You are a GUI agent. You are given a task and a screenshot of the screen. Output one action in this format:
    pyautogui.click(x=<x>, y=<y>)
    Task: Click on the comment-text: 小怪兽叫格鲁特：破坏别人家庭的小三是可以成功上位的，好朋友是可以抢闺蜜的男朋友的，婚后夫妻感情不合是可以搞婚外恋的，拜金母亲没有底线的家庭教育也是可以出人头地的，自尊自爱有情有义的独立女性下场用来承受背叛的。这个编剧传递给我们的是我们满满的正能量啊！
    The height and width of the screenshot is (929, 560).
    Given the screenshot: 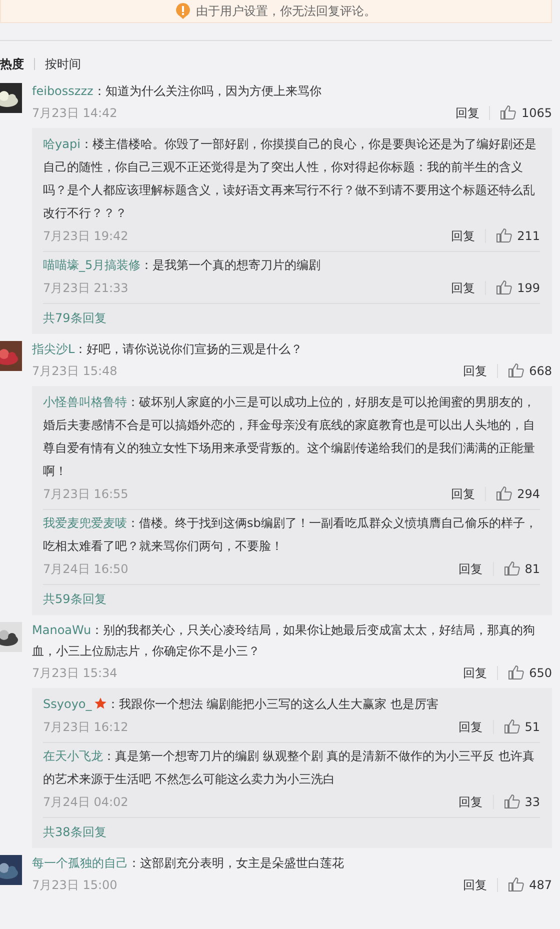 What is the action you would take?
    pyautogui.click(x=289, y=437)
    